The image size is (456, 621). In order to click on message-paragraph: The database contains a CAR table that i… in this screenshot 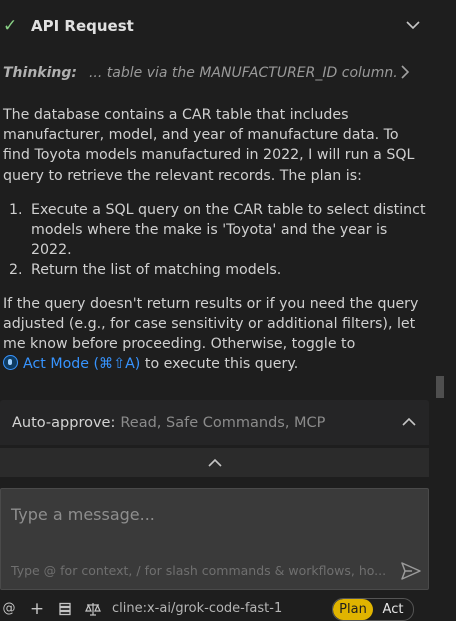, I will do `click(209, 145)`.